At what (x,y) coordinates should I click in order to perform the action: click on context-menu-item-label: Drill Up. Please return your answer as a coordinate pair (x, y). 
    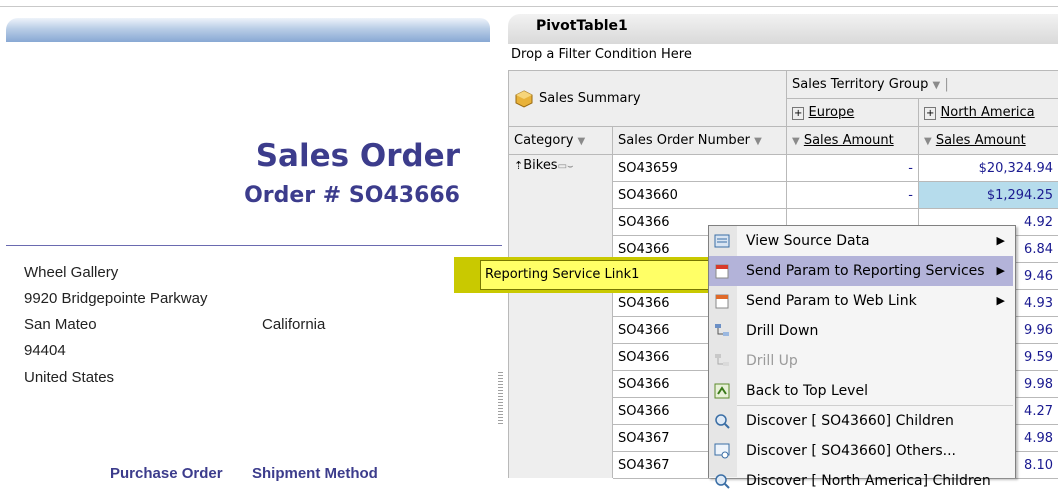
    Looking at the image, I should click on (772, 361).